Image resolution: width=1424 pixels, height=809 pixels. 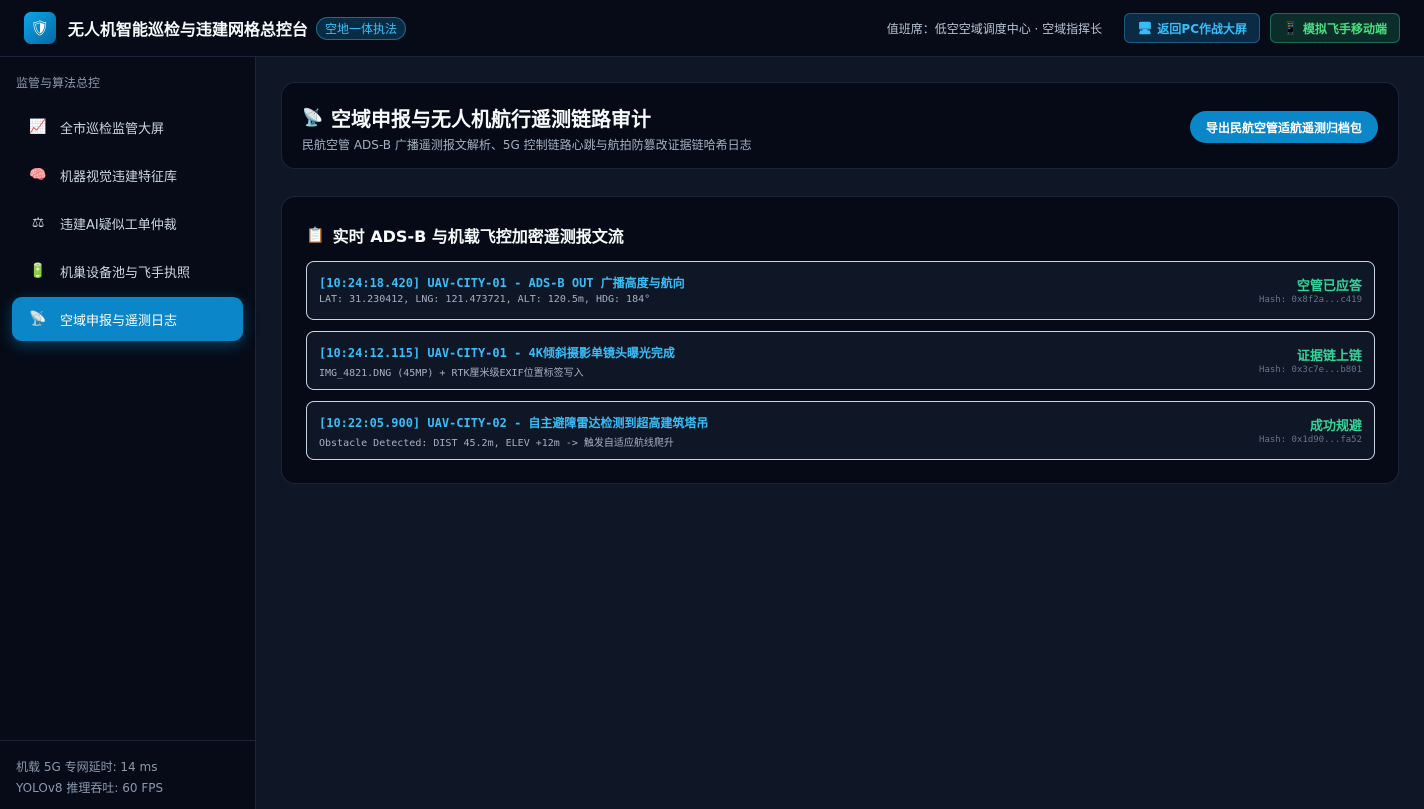 I want to click on inference-fps-text: YOLOv8 推理吞吐: 60 FPS, so click(x=90, y=788).